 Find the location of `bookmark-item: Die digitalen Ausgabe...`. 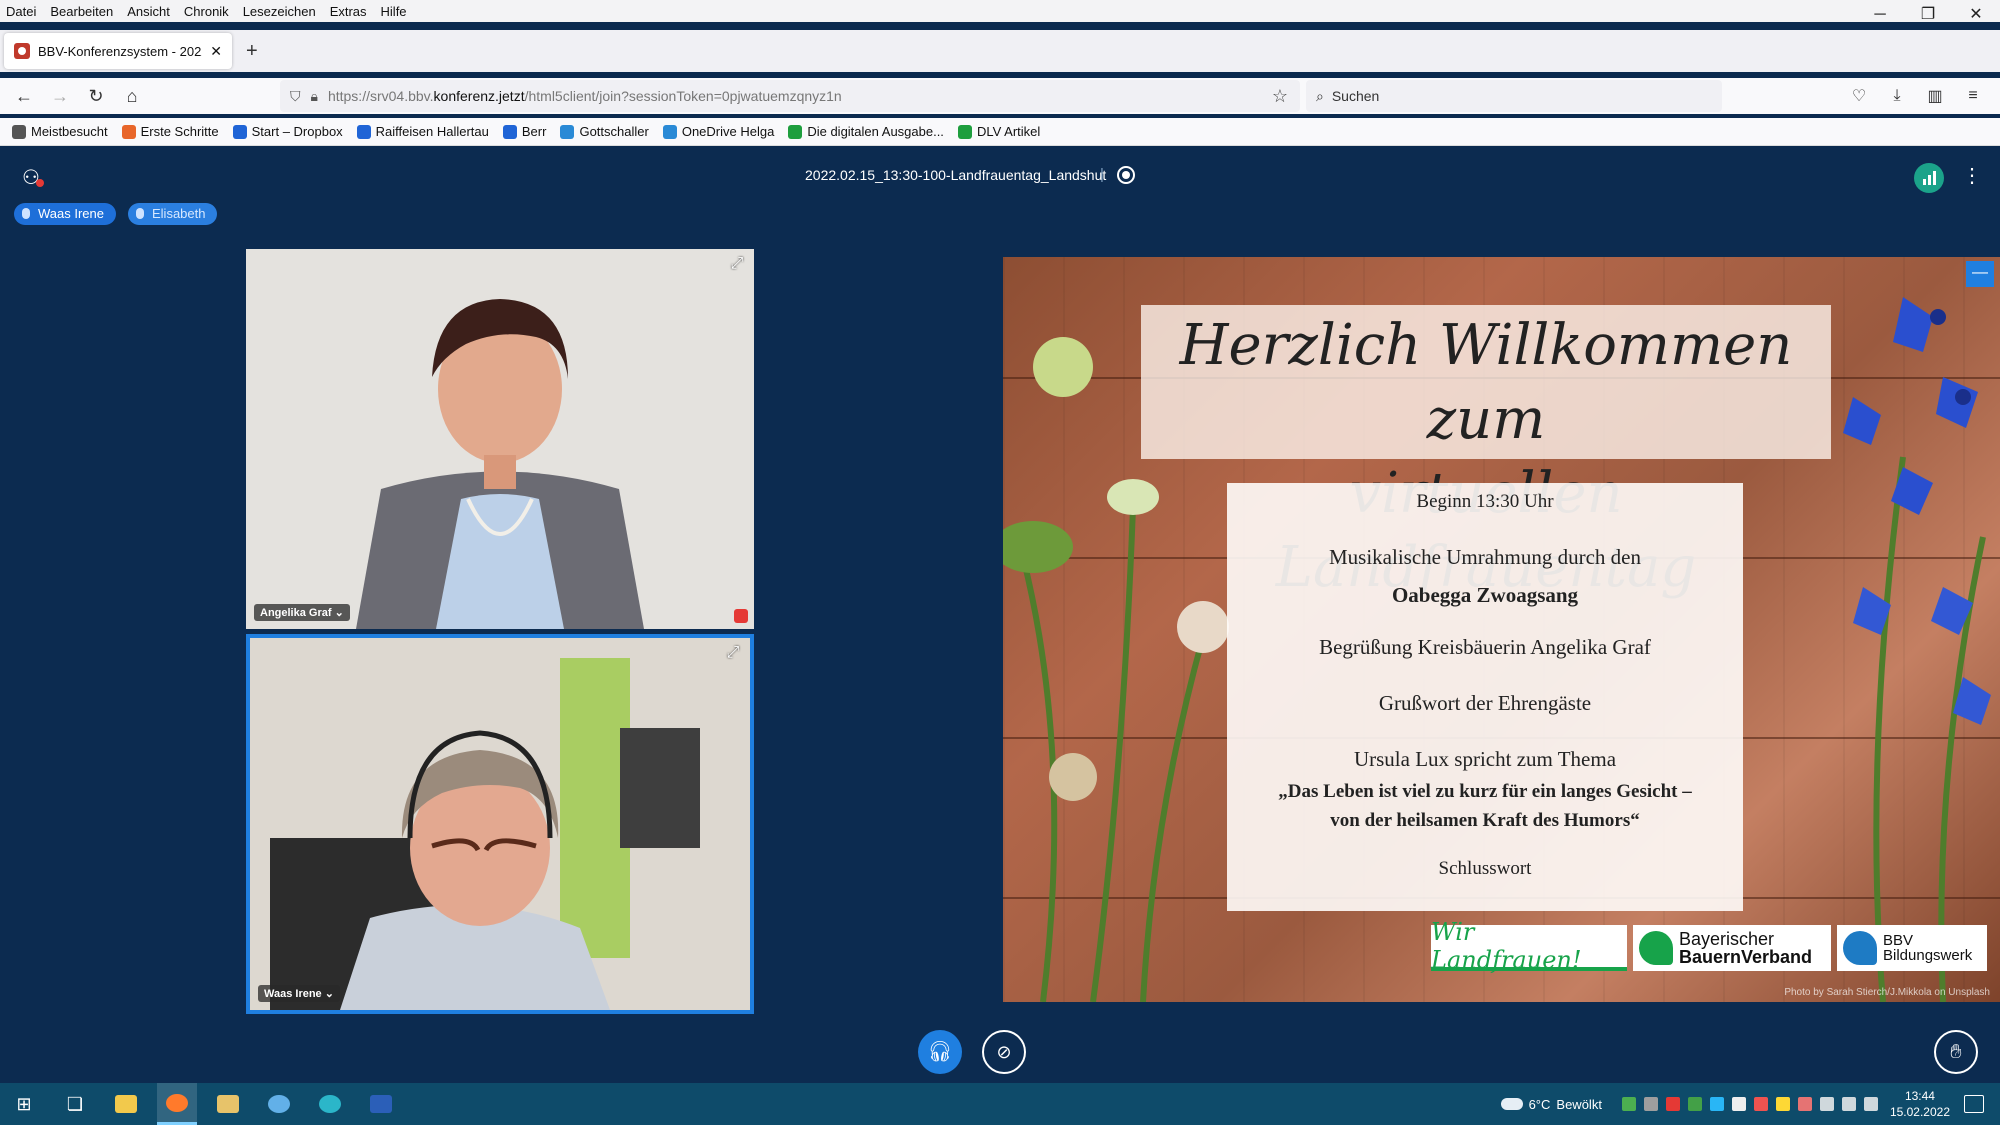

bookmark-item: Die digitalen Ausgabe... is located at coordinates (866, 131).